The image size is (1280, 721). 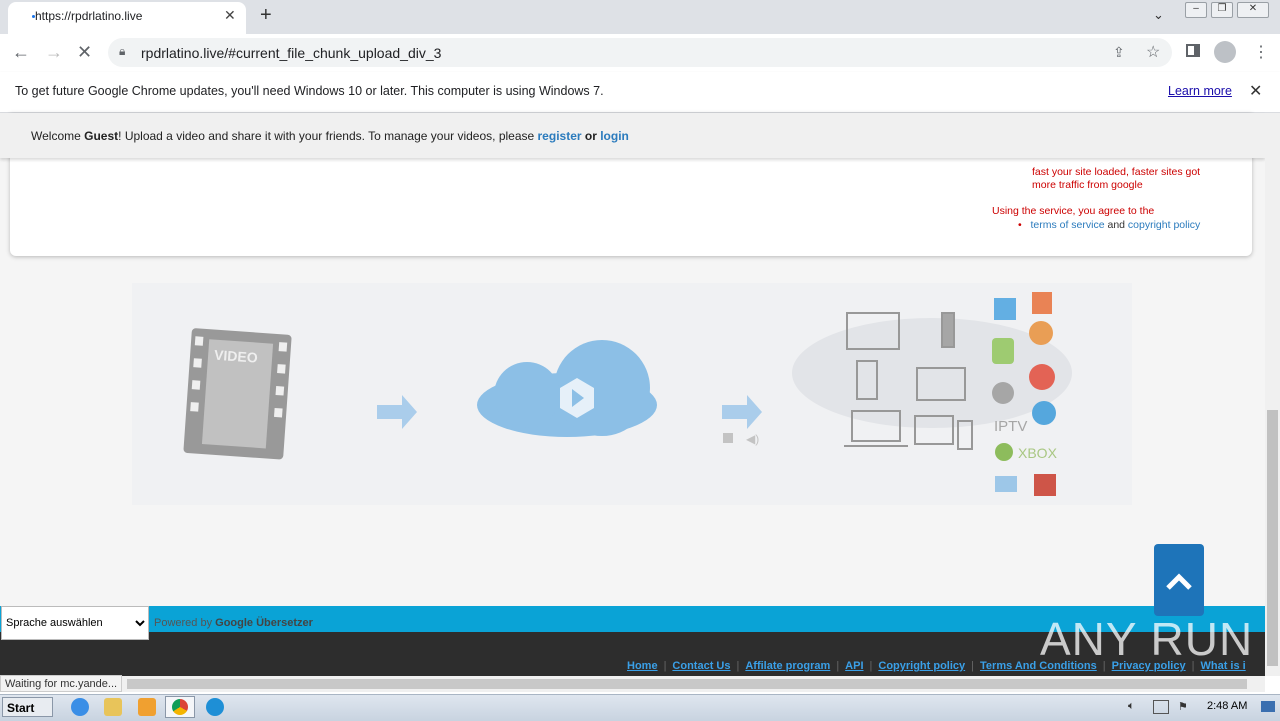 I want to click on edge-icon, so click(x=215, y=707).